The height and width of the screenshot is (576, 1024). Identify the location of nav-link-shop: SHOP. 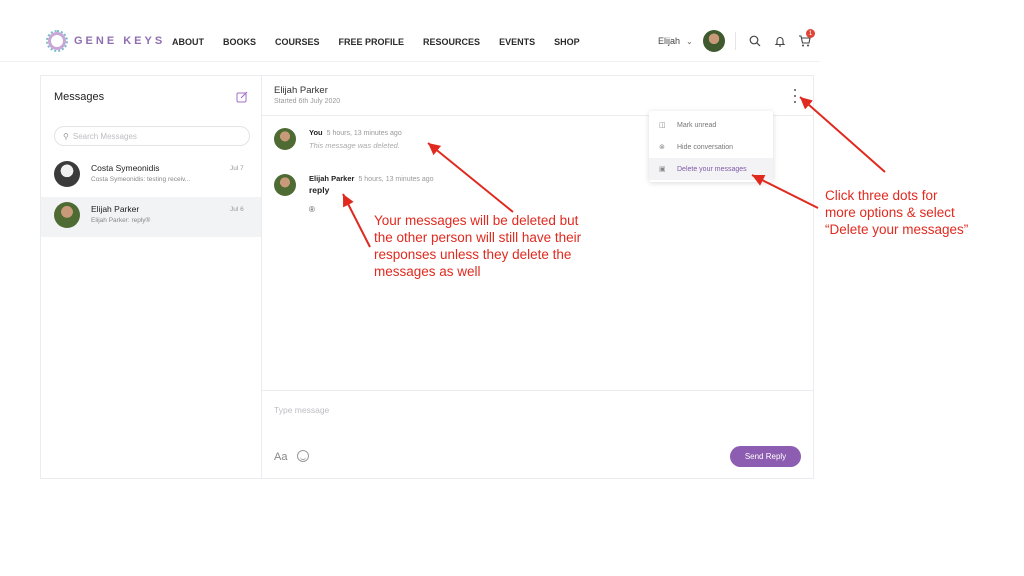
(567, 42).